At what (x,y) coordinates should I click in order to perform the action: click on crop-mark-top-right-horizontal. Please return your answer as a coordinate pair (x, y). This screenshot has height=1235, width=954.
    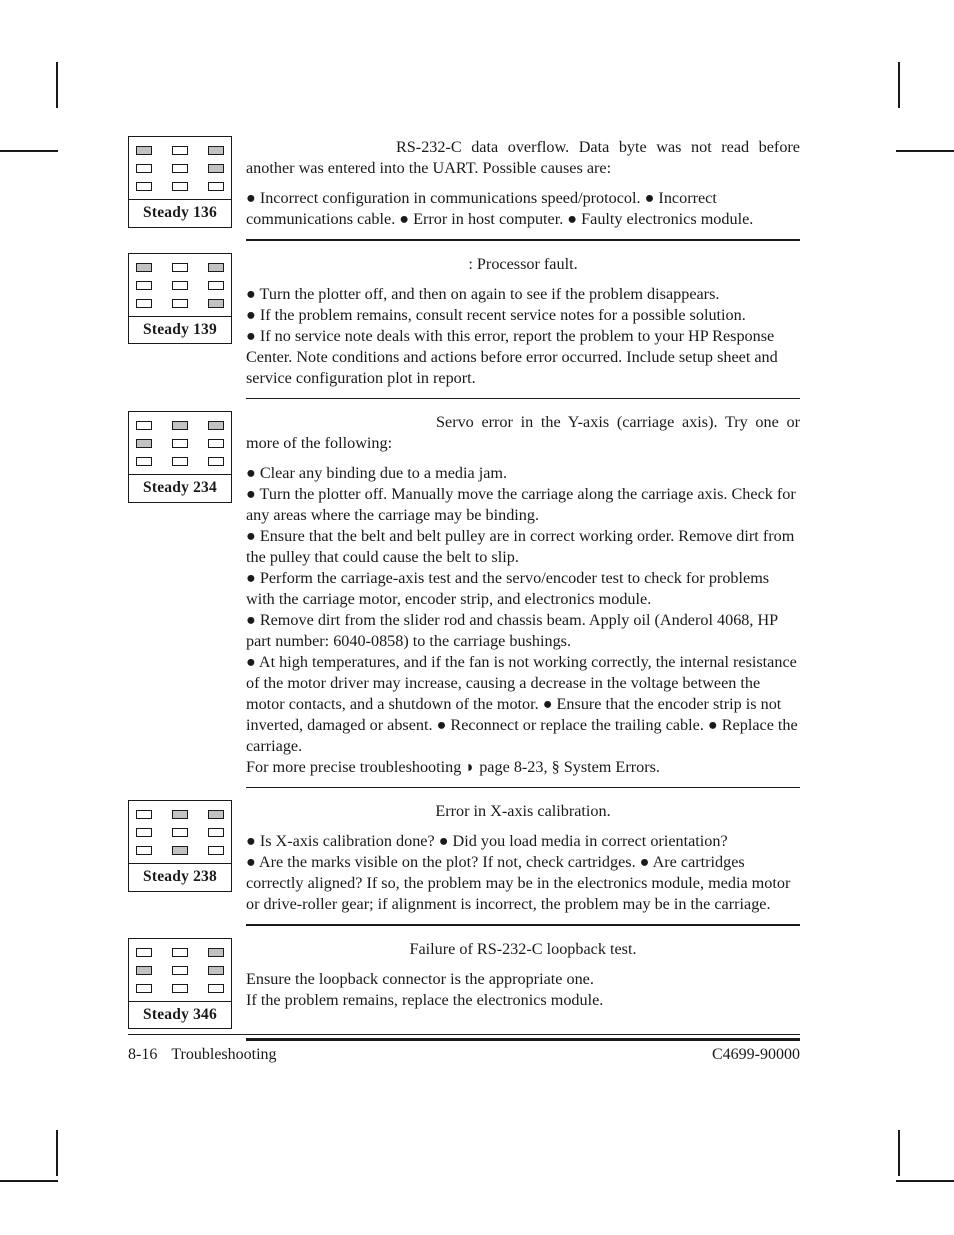
    Looking at the image, I should click on (925, 151).